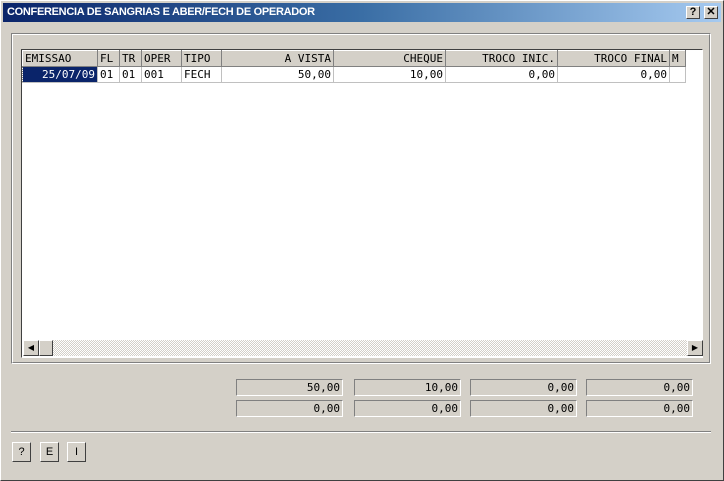 This screenshot has width=724, height=481. What do you see at coordinates (60, 74) in the screenshot?
I see `cell-emissao: 25/07/09` at bounding box center [60, 74].